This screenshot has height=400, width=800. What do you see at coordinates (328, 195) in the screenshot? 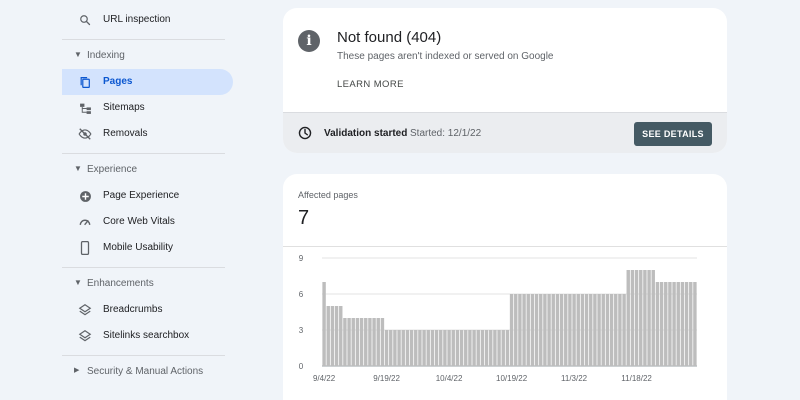
I see `affected-pages-label: Affected pages` at bounding box center [328, 195].